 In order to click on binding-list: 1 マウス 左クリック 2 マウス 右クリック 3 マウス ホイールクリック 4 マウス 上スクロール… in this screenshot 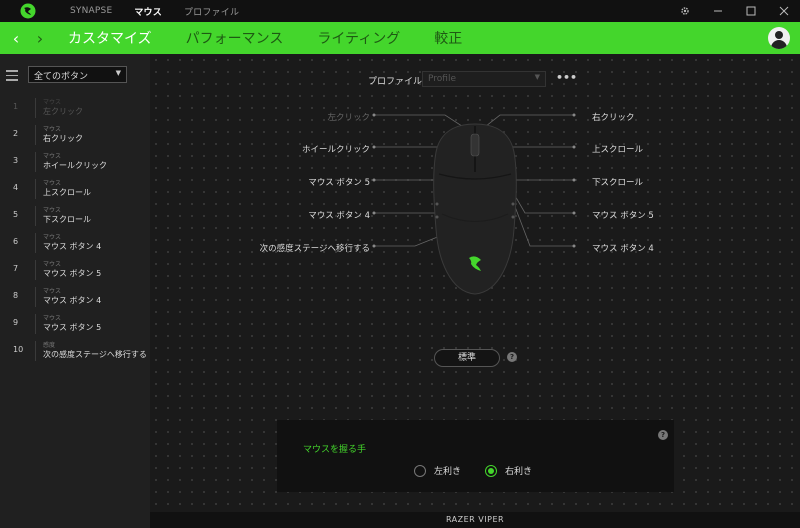, I will do `click(75, 229)`.